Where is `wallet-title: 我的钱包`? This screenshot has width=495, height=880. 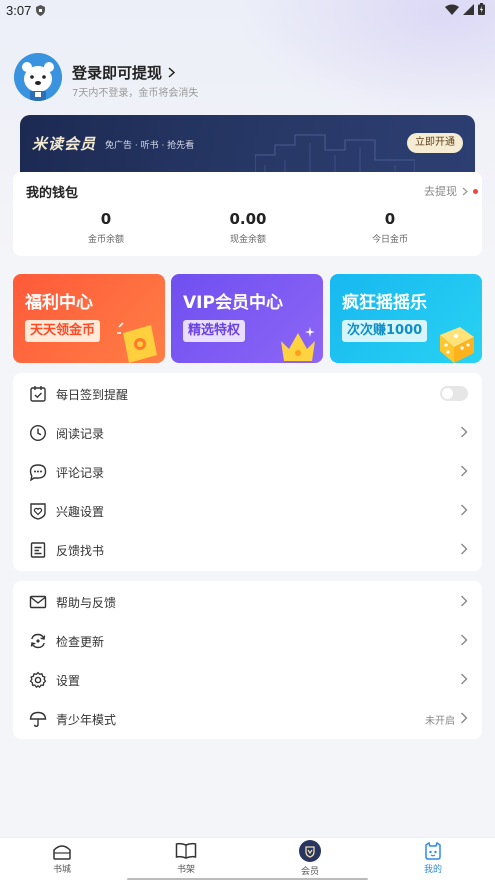
wallet-title: 我的钱包 is located at coordinates (52, 193).